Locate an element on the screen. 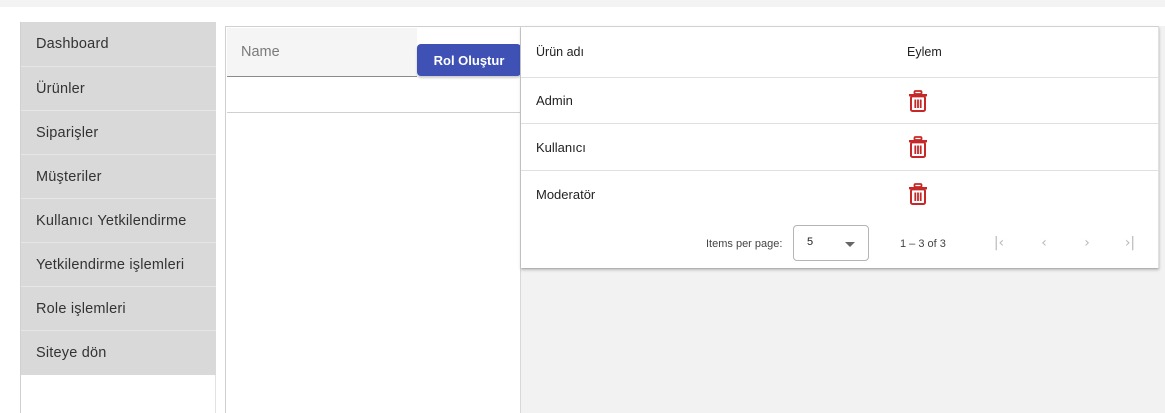 This screenshot has width=1165, height=413. first-page-icon: |‹ is located at coordinates (999, 243).